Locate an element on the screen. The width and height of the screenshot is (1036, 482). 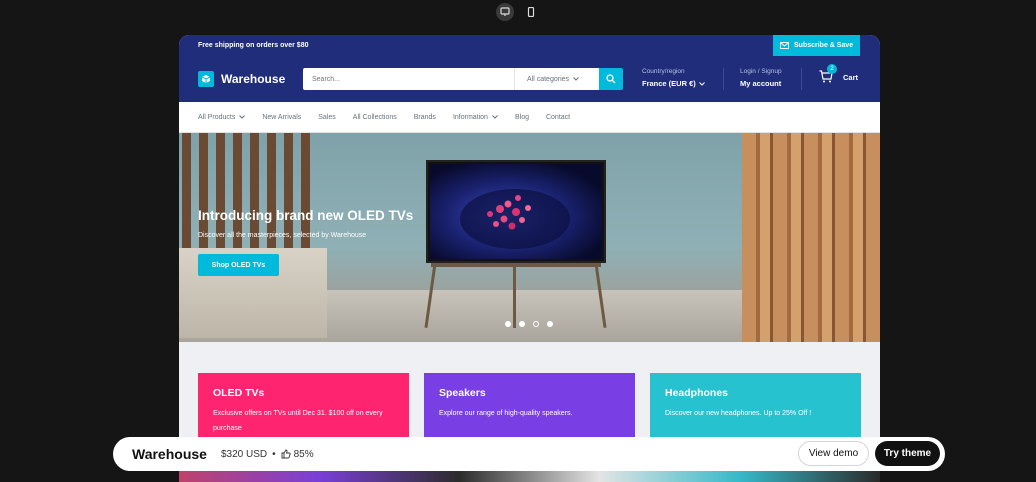
nav-label: Blog is located at coordinates (521, 117).